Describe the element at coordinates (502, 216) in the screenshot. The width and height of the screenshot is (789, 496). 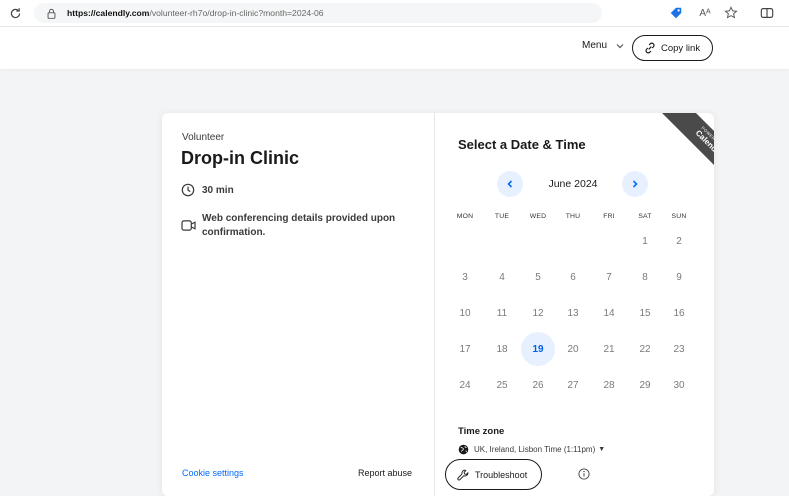
I see `weekday-header: TUE` at that location.